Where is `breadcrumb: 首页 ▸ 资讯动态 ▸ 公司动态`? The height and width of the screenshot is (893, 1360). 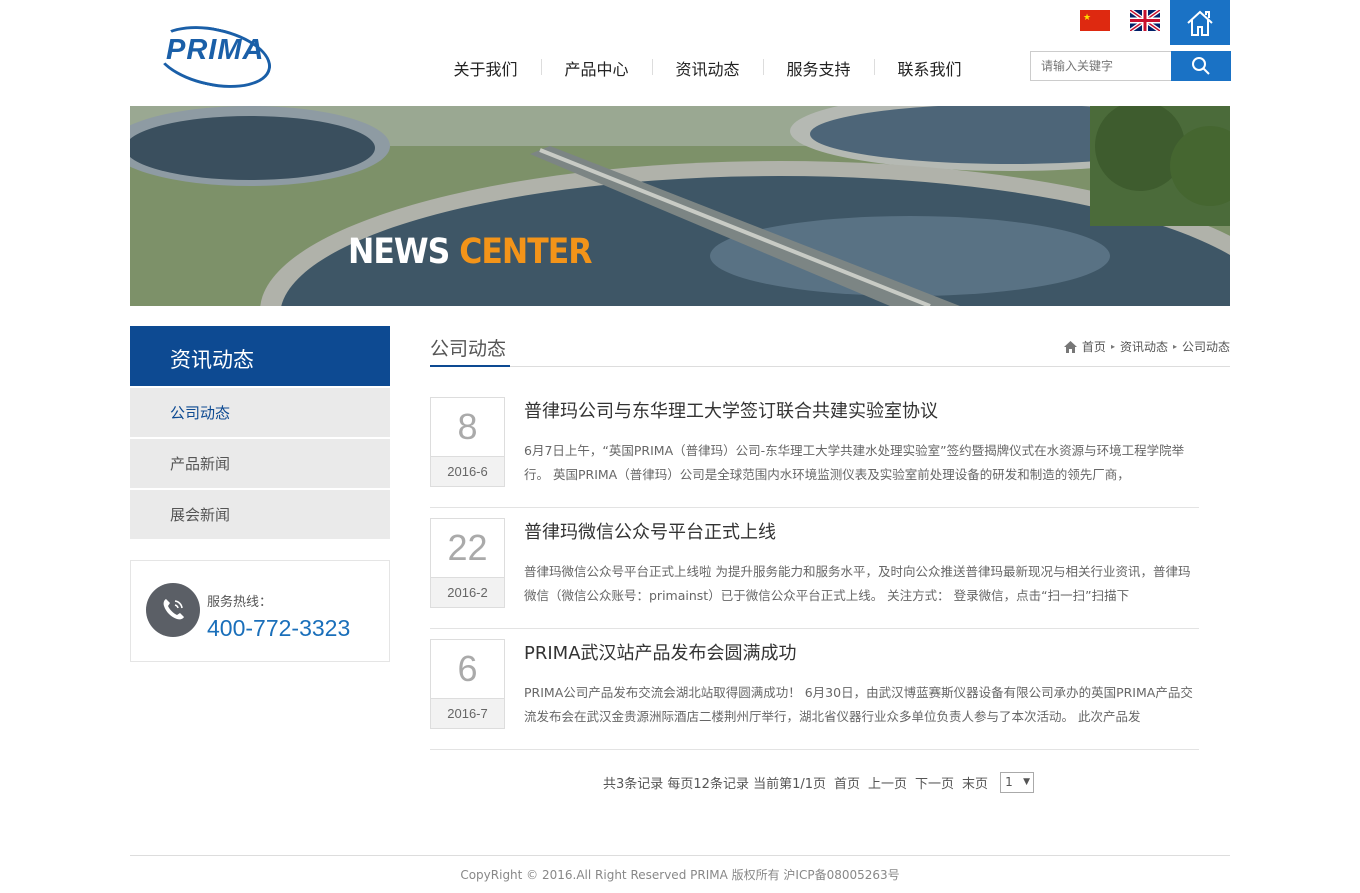
breadcrumb: 首页 ▸ 资讯动态 ▸ 公司动态 is located at coordinates (1146, 346).